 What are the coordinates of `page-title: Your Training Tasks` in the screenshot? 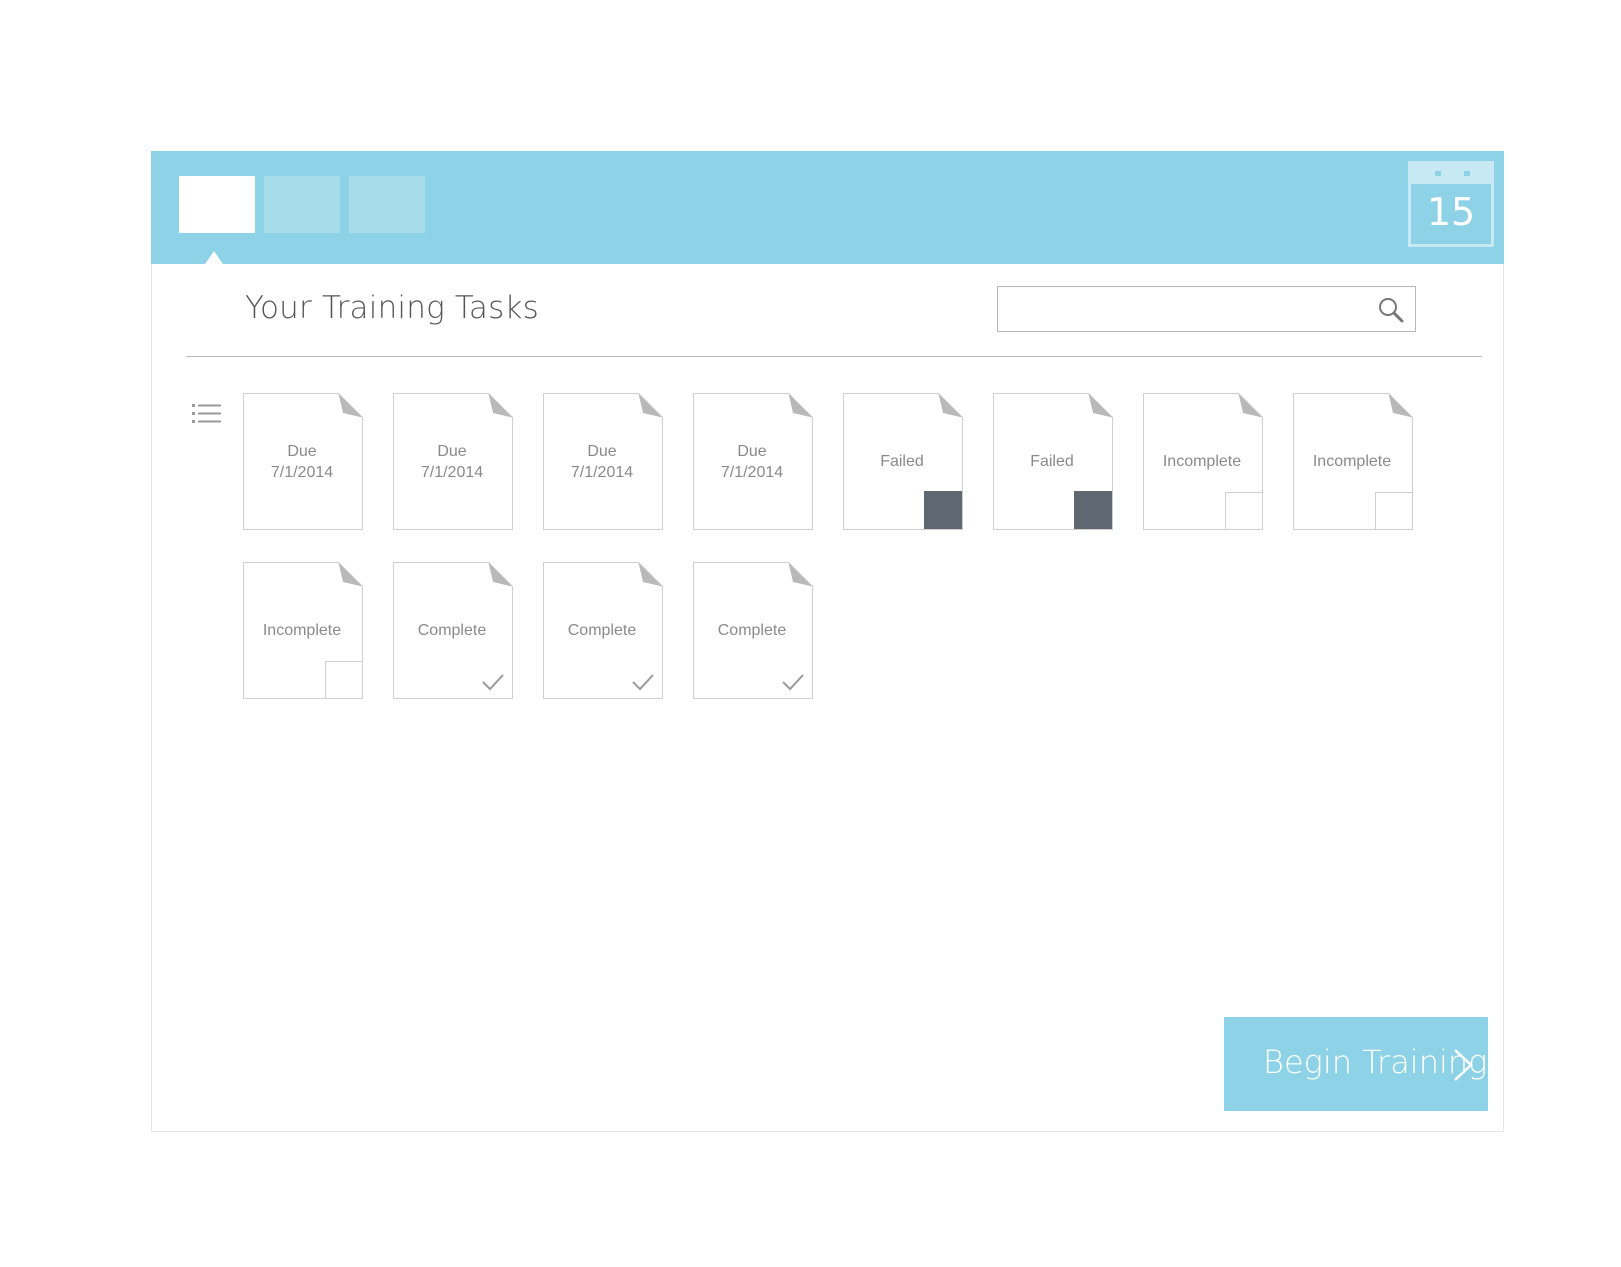 It's located at (392, 308).